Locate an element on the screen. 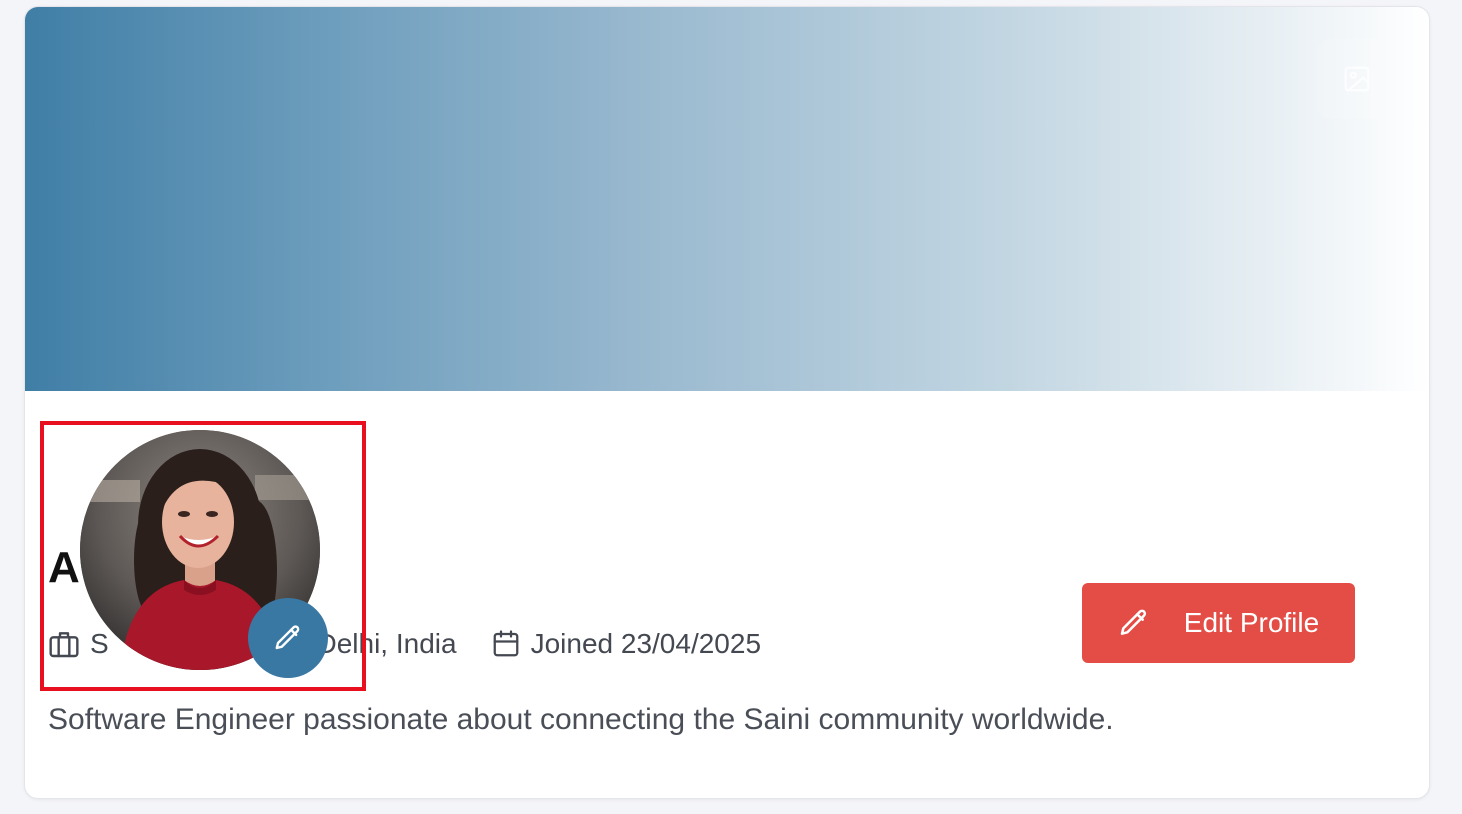 This screenshot has width=1462, height=814. joined-text: Joined 23/04/2025 is located at coordinates (646, 643).